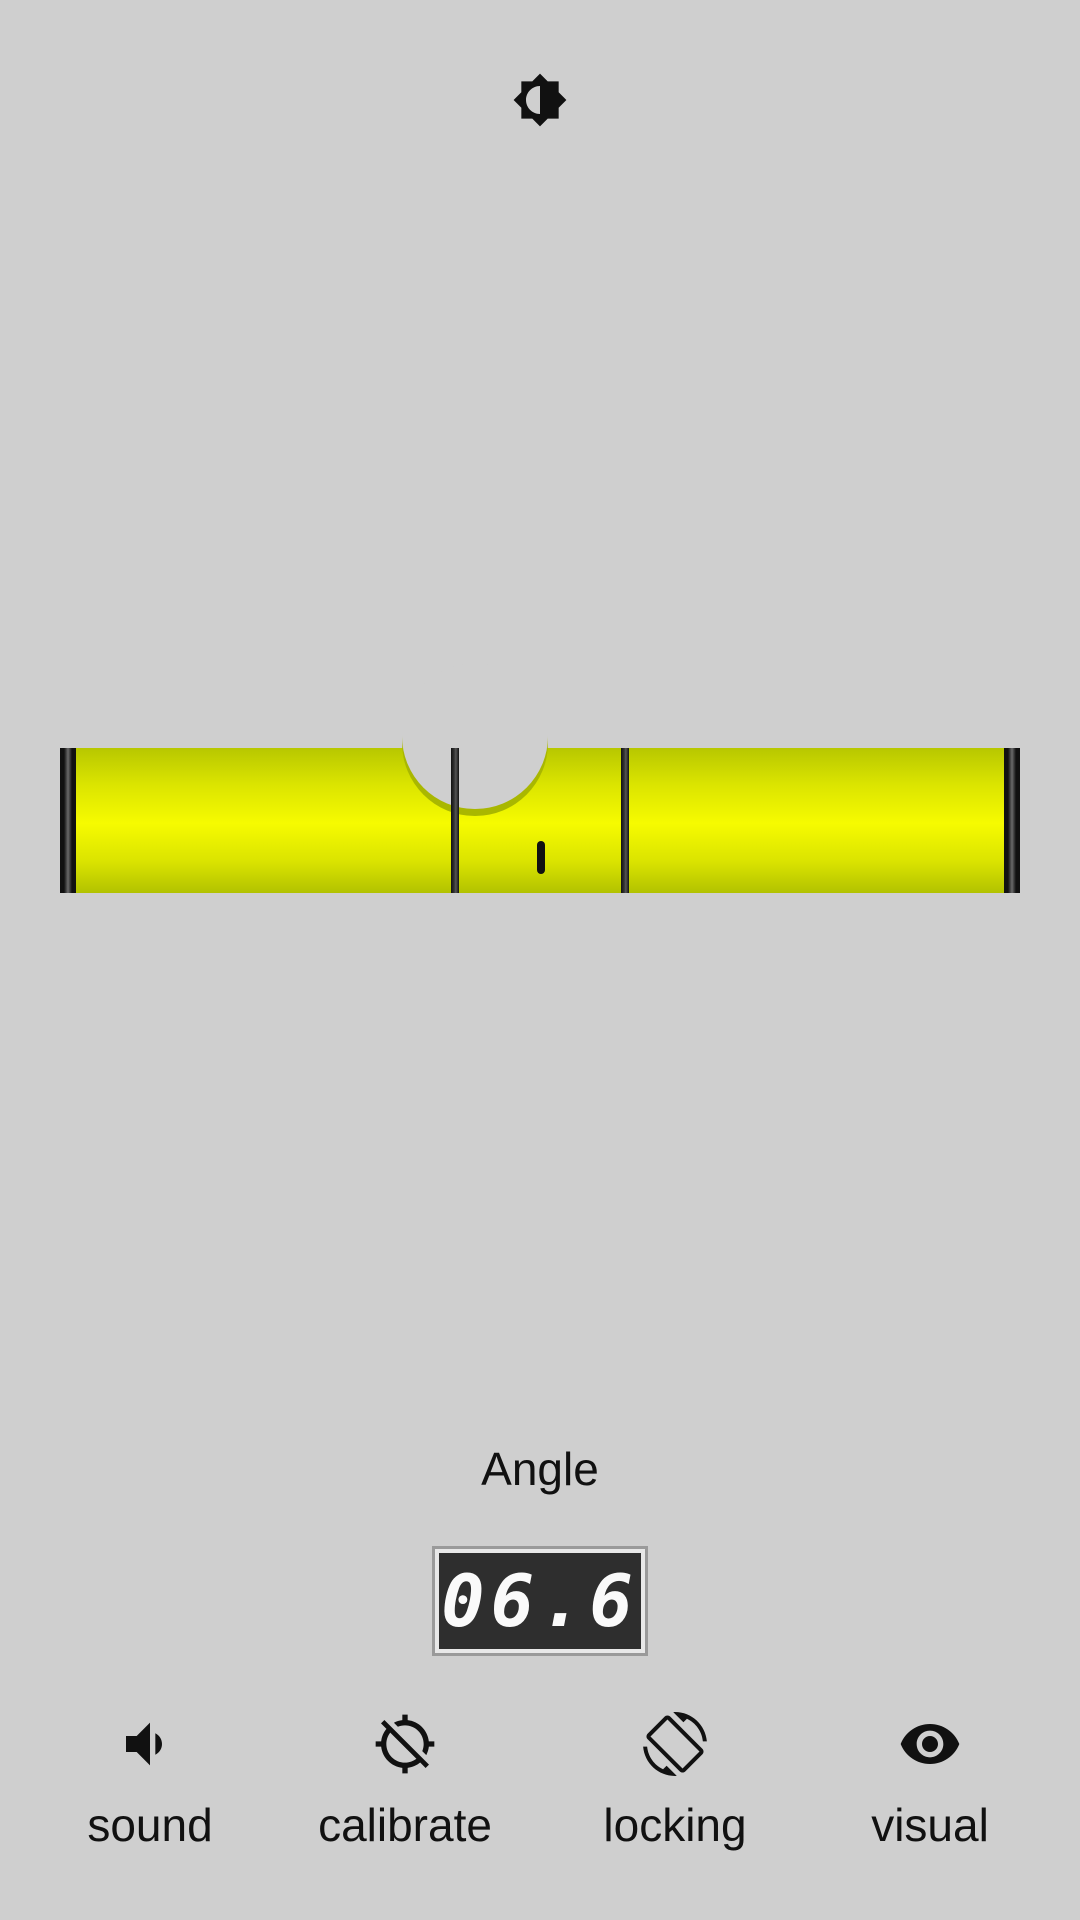  What do you see at coordinates (675, 1797) in the screenshot?
I see `locking-button: locking` at bounding box center [675, 1797].